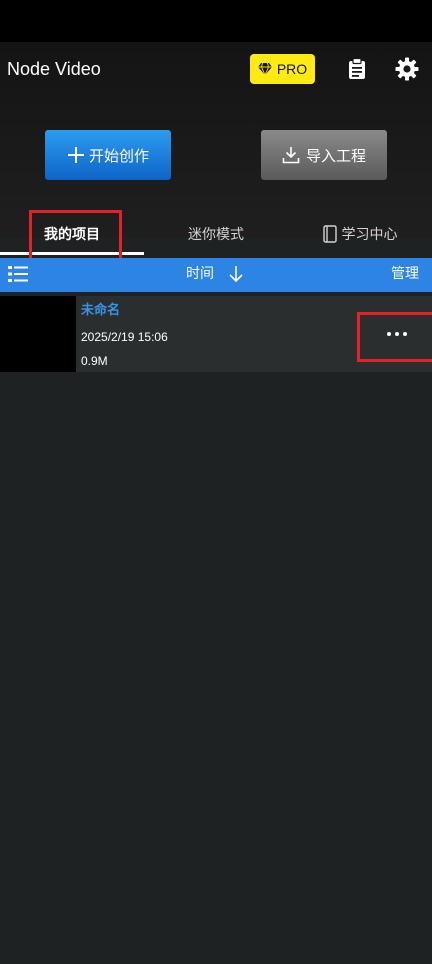 The height and width of the screenshot is (964, 432). I want to click on start-create-button: 开始创作, so click(108, 155).